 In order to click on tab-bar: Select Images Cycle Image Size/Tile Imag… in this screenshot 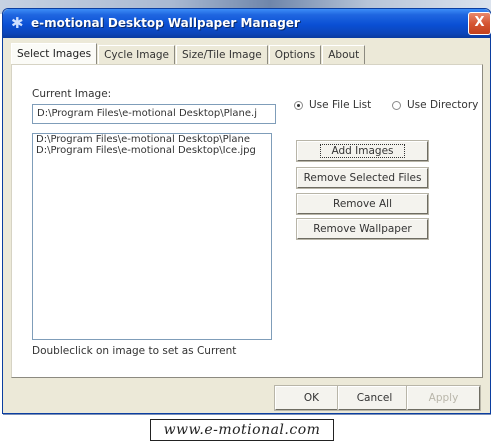, I will do `click(188, 53)`.